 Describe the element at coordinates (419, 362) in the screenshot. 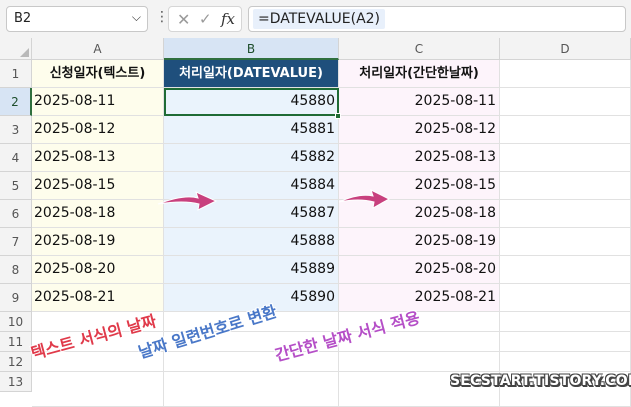

I see `cell-c12` at that location.